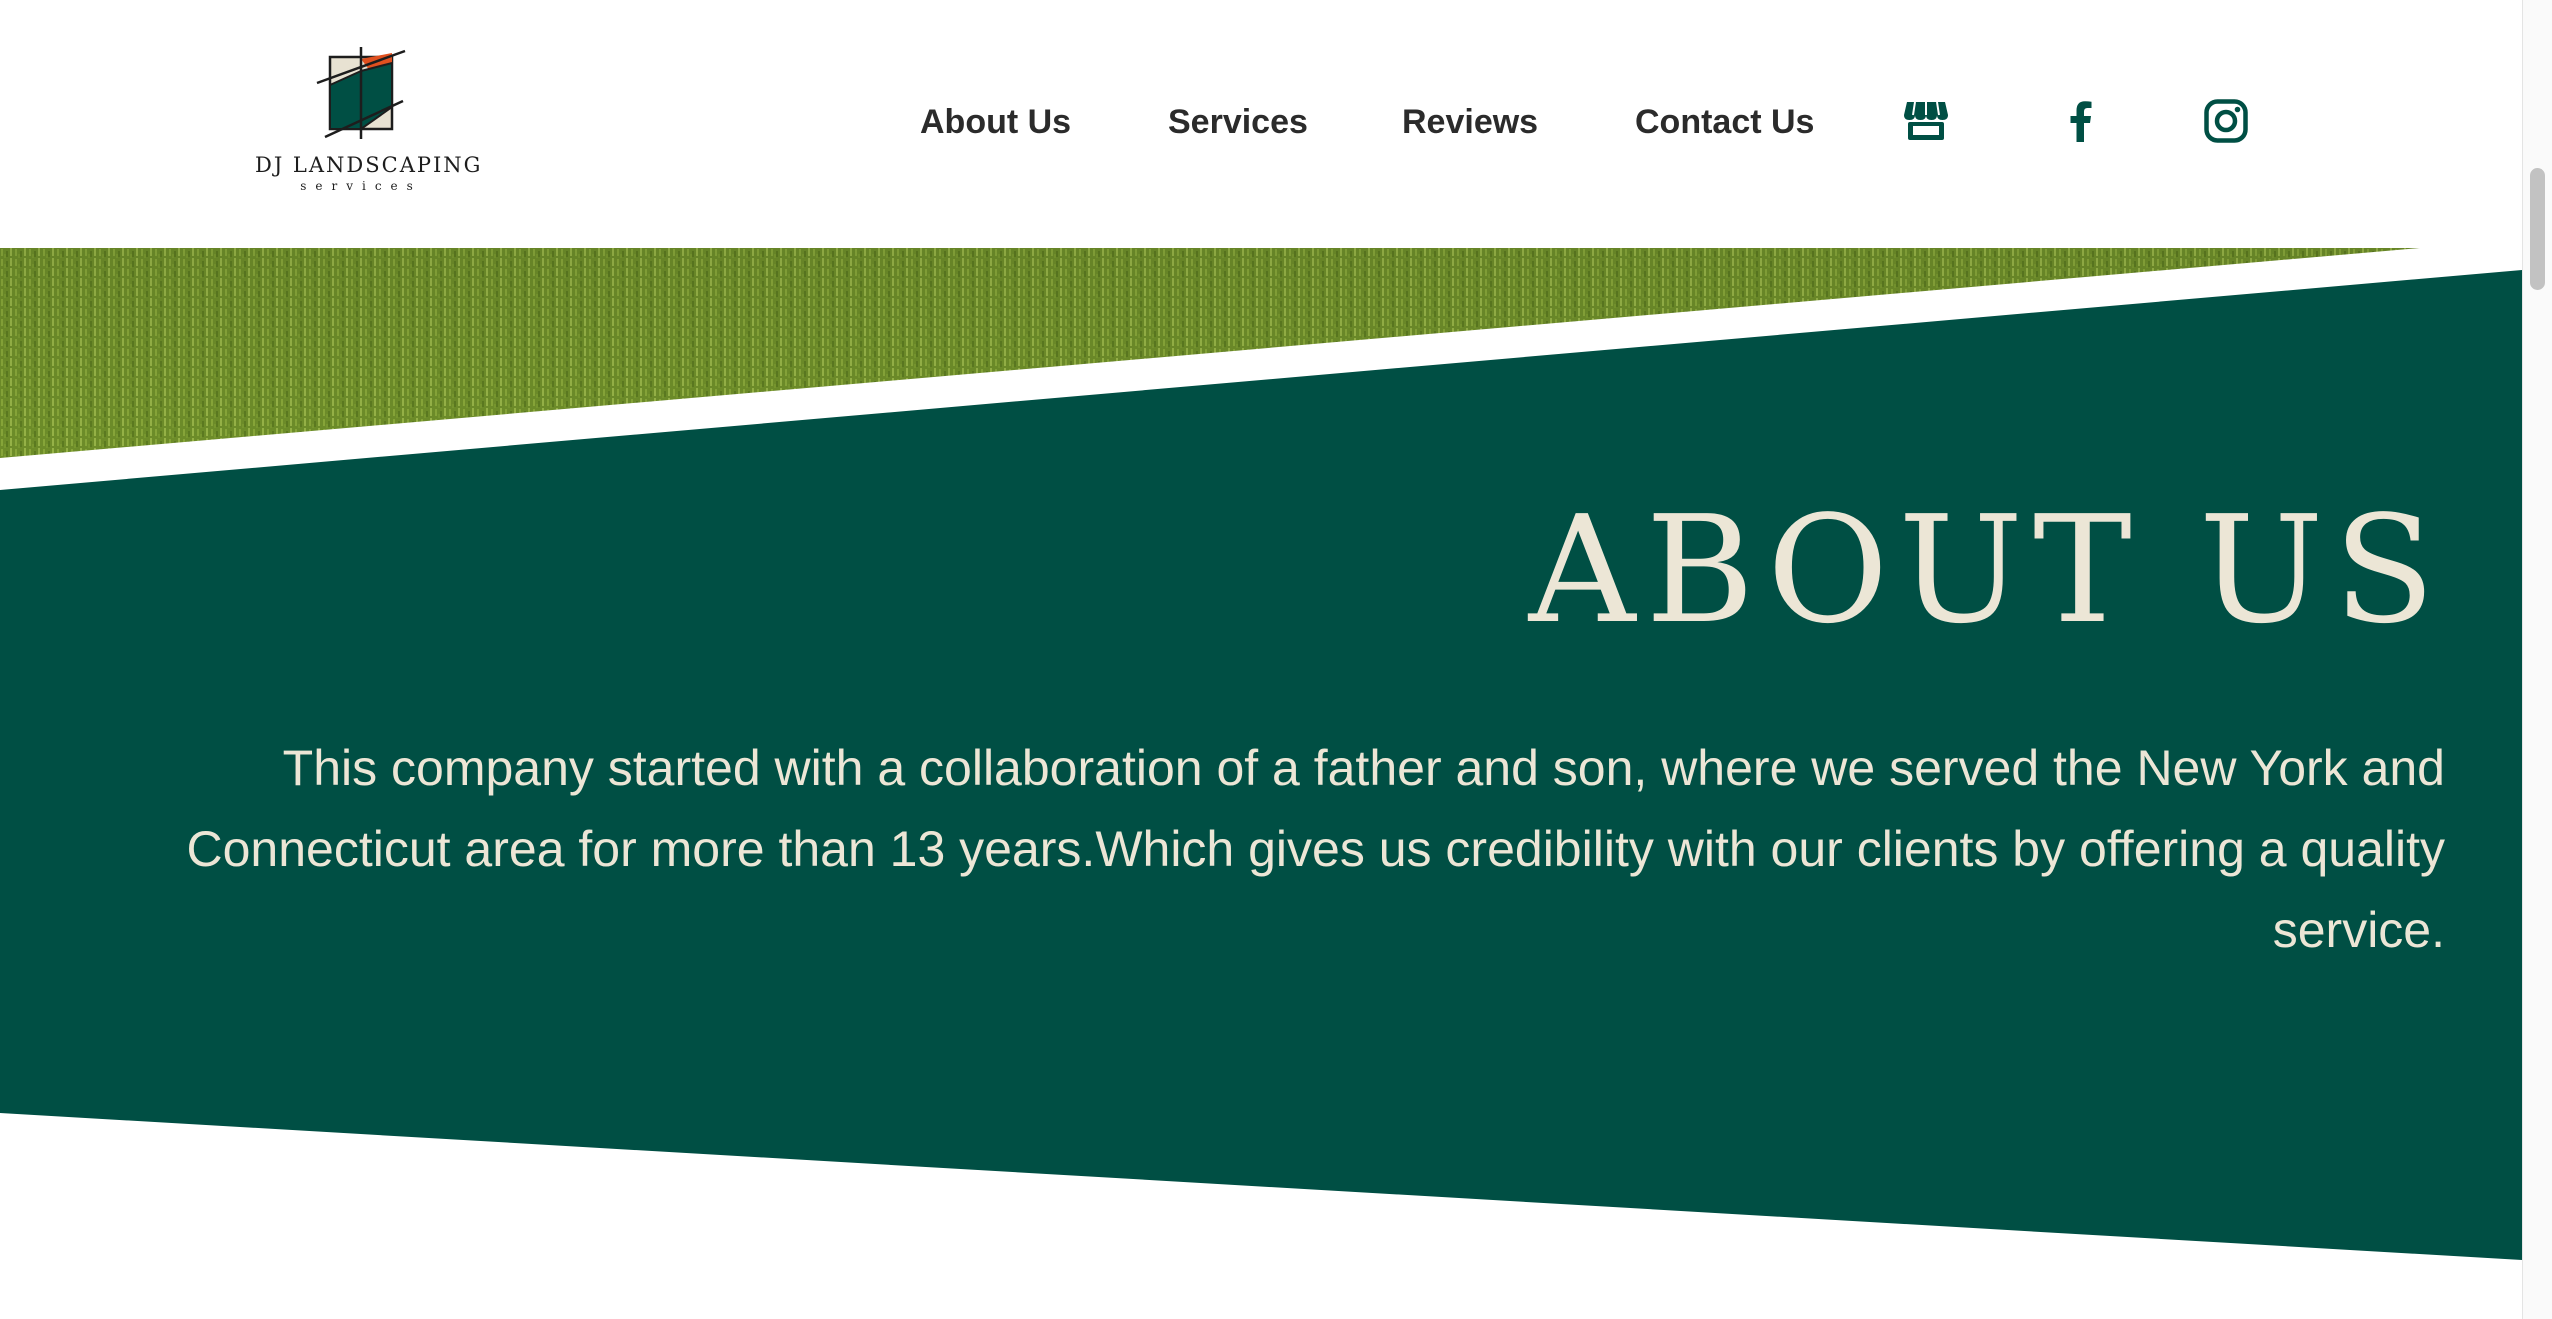 This screenshot has width=2552, height=1319. Describe the element at coordinates (1724, 122) in the screenshot. I see `nav-link-contact-us: Contact Us` at that location.